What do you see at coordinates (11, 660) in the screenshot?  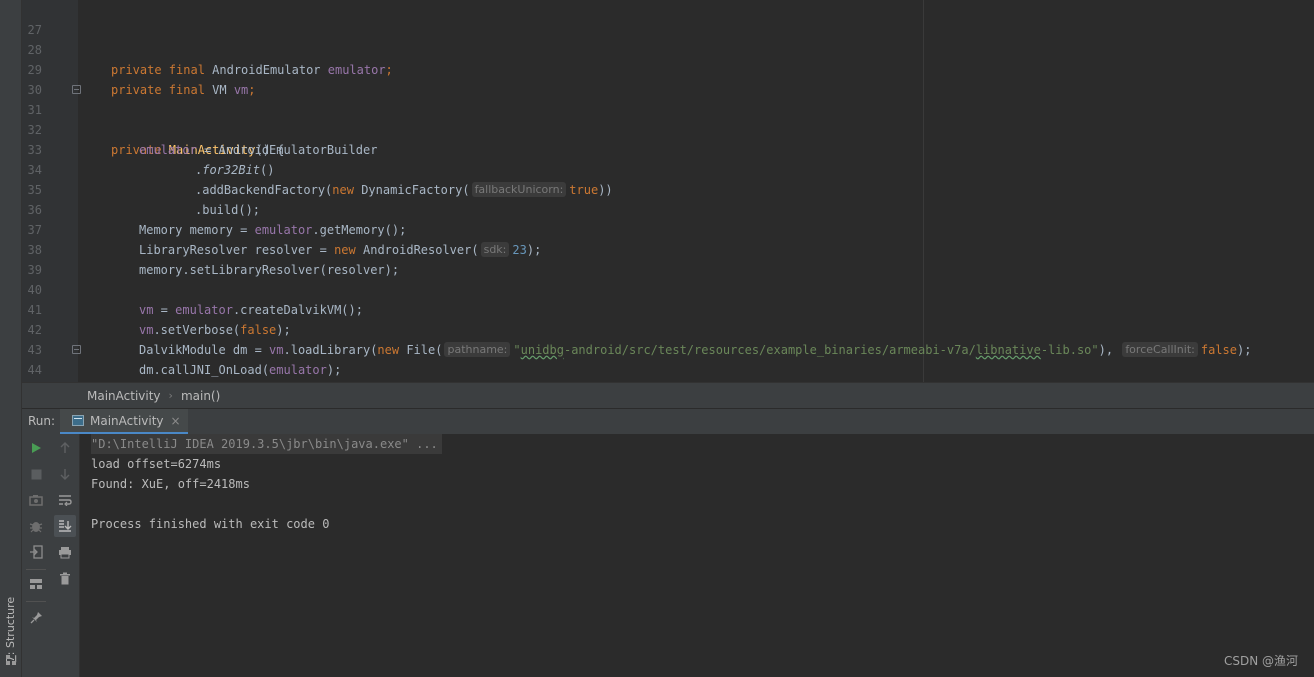 I see `structure-icon` at bounding box center [11, 660].